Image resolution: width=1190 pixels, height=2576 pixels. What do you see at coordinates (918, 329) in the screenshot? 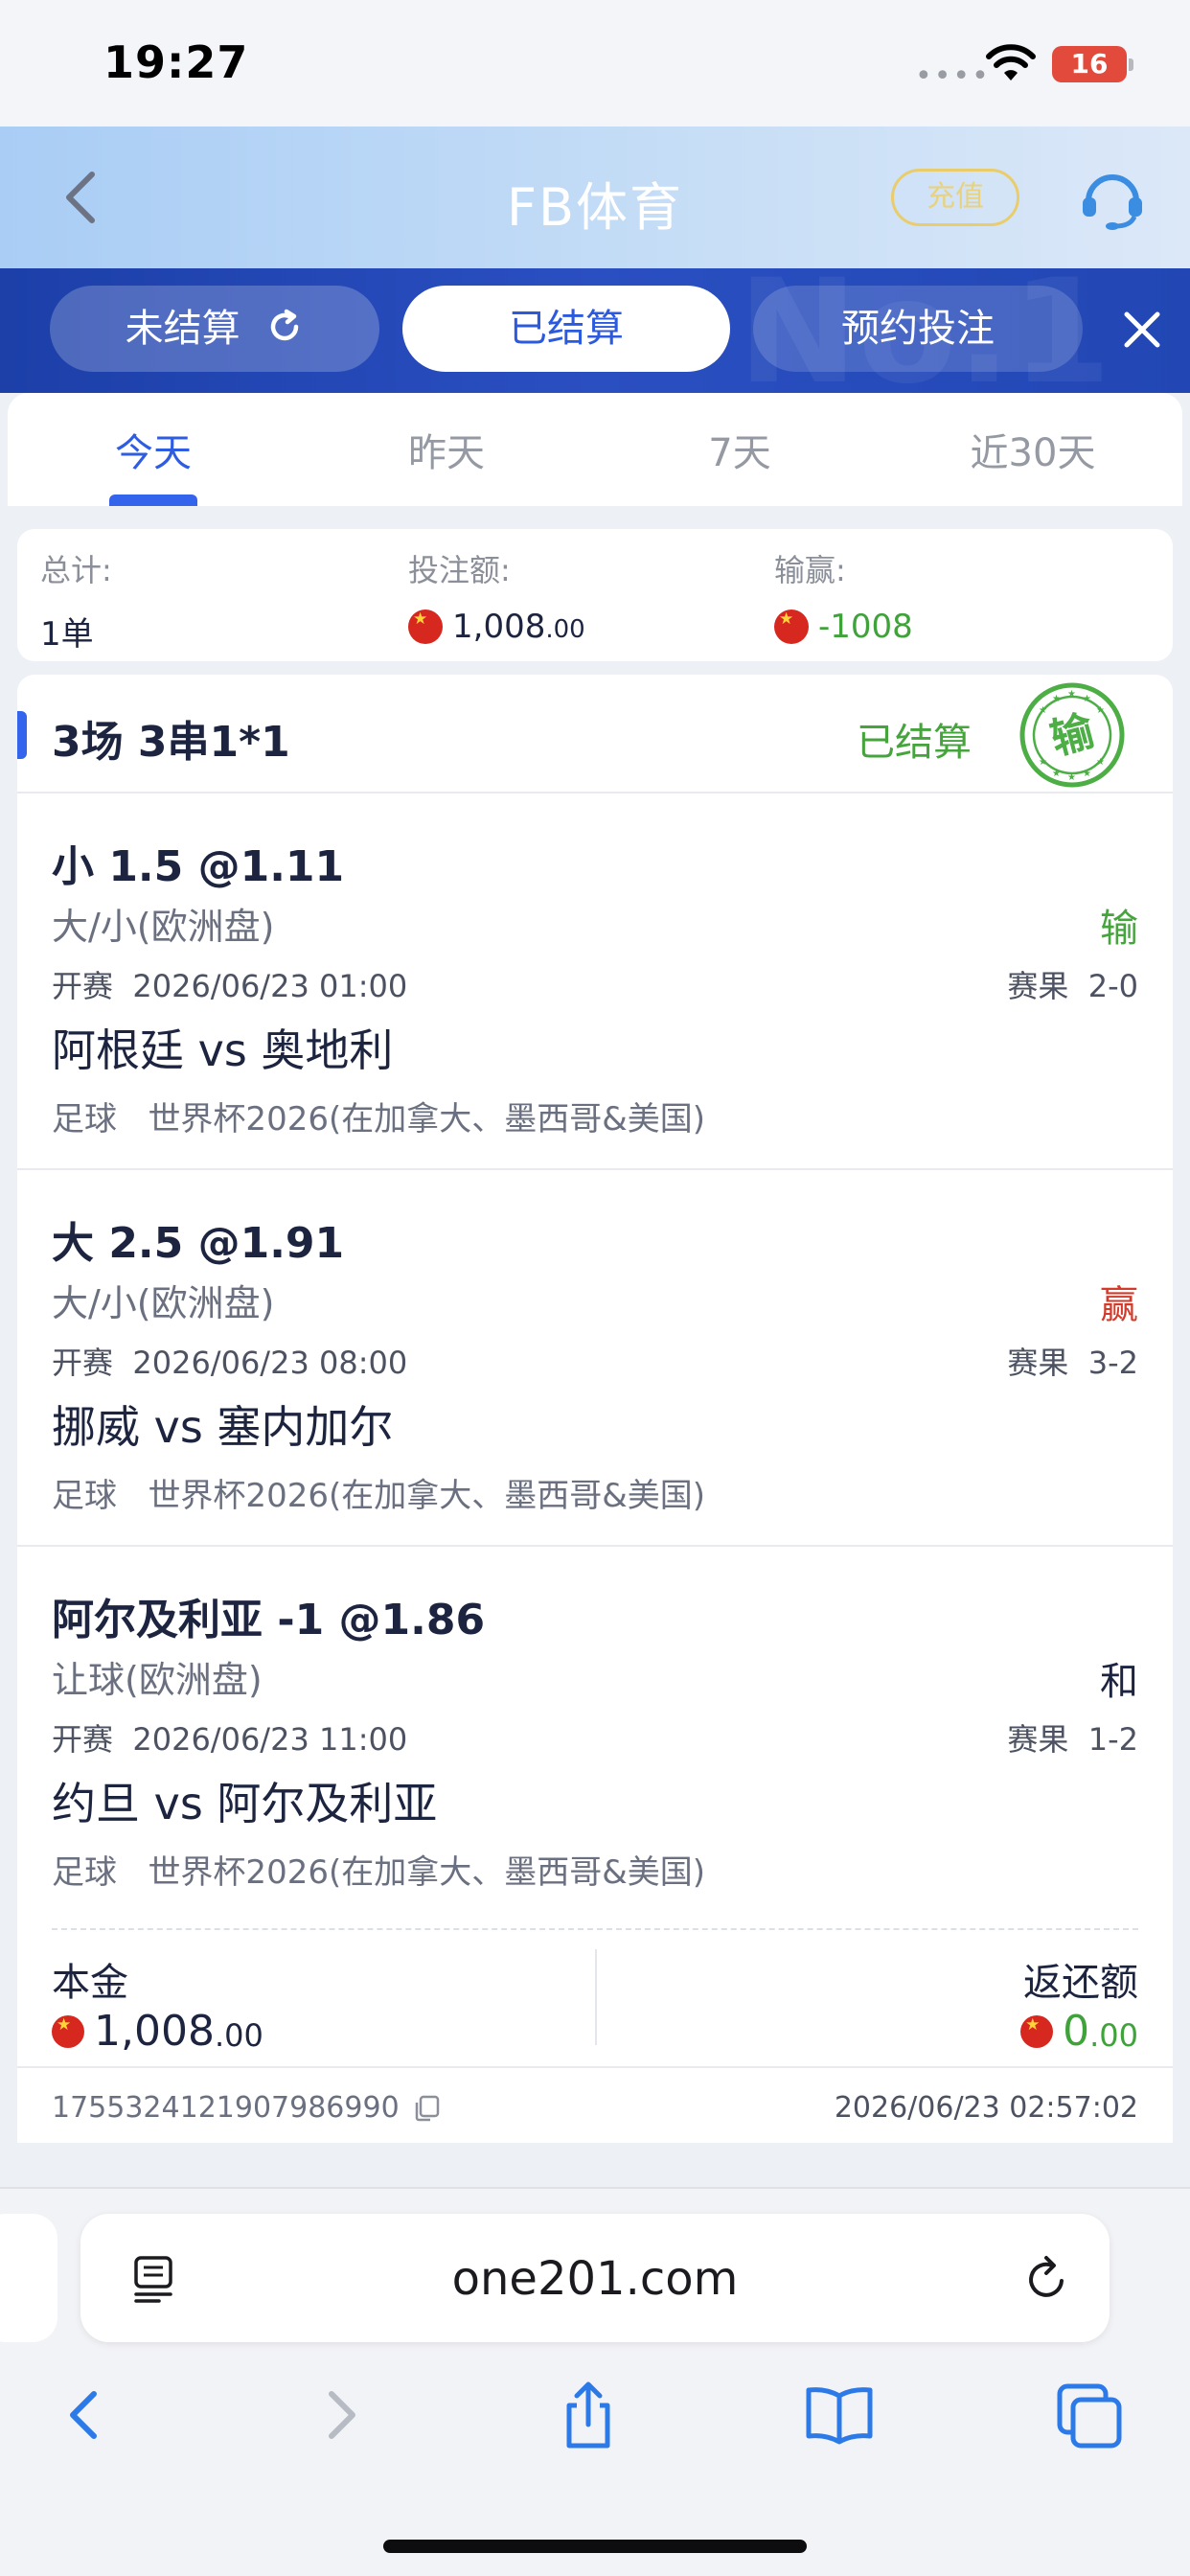
I see `tab-reserved-bets: 预约投注` at bounding box center [918, 329].